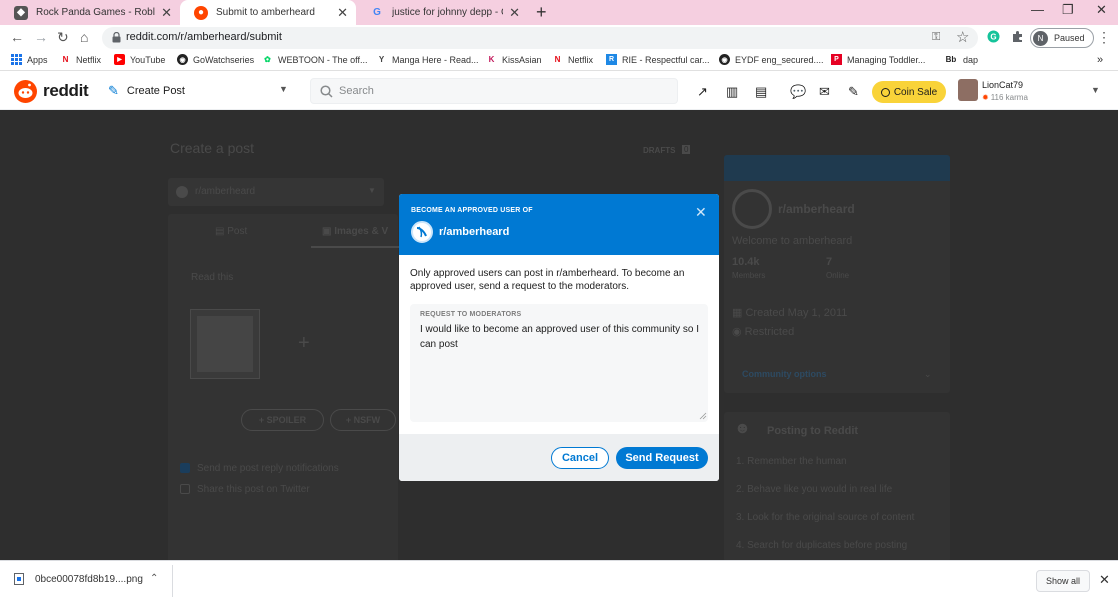 This screenshot has width=1118, height=600. I want to click on stats-icon: ▥, so click(732, 92).